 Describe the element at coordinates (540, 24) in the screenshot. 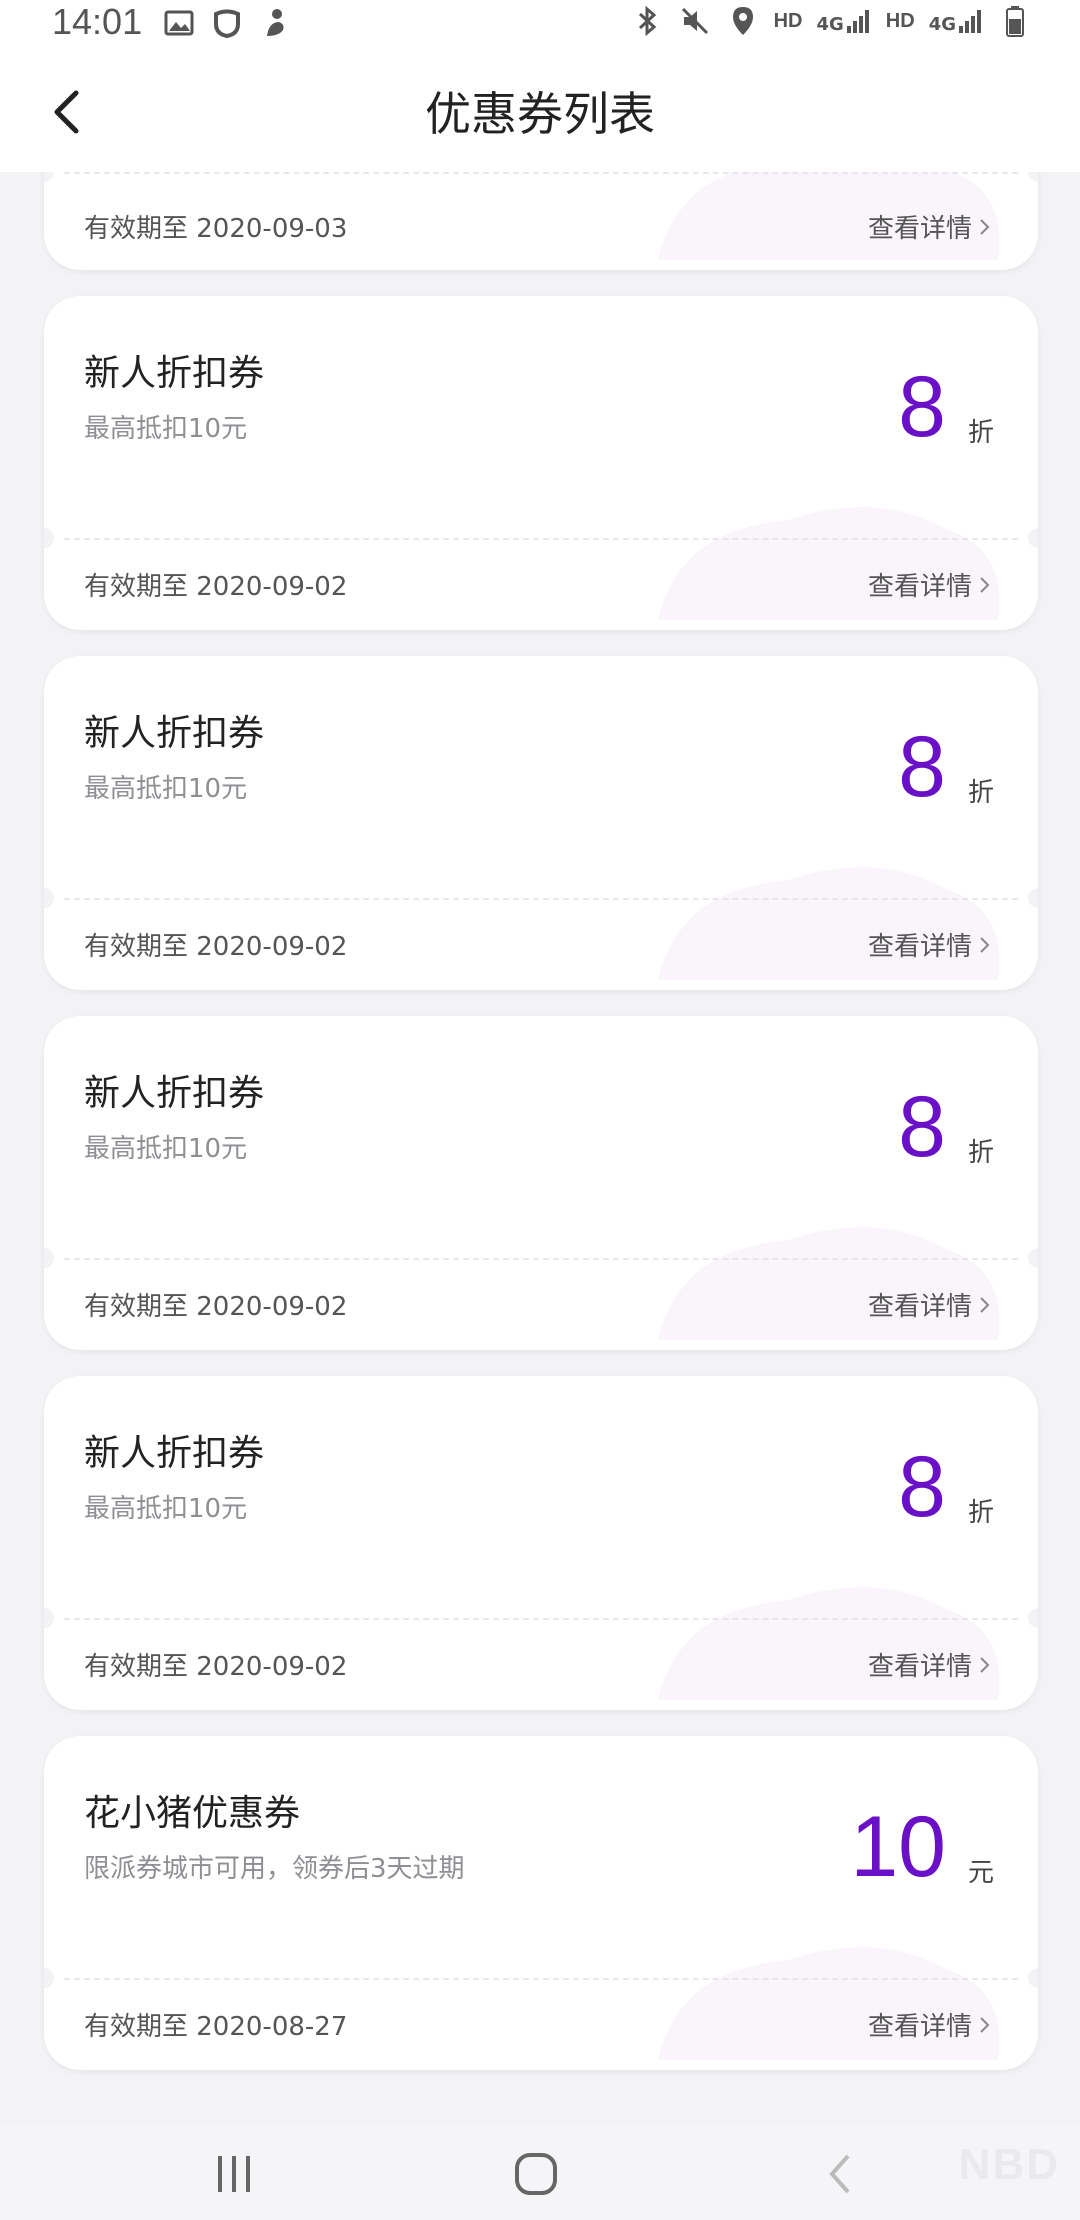

I see `status-bar: 14:01 HD 4G HD 4G` at that location.